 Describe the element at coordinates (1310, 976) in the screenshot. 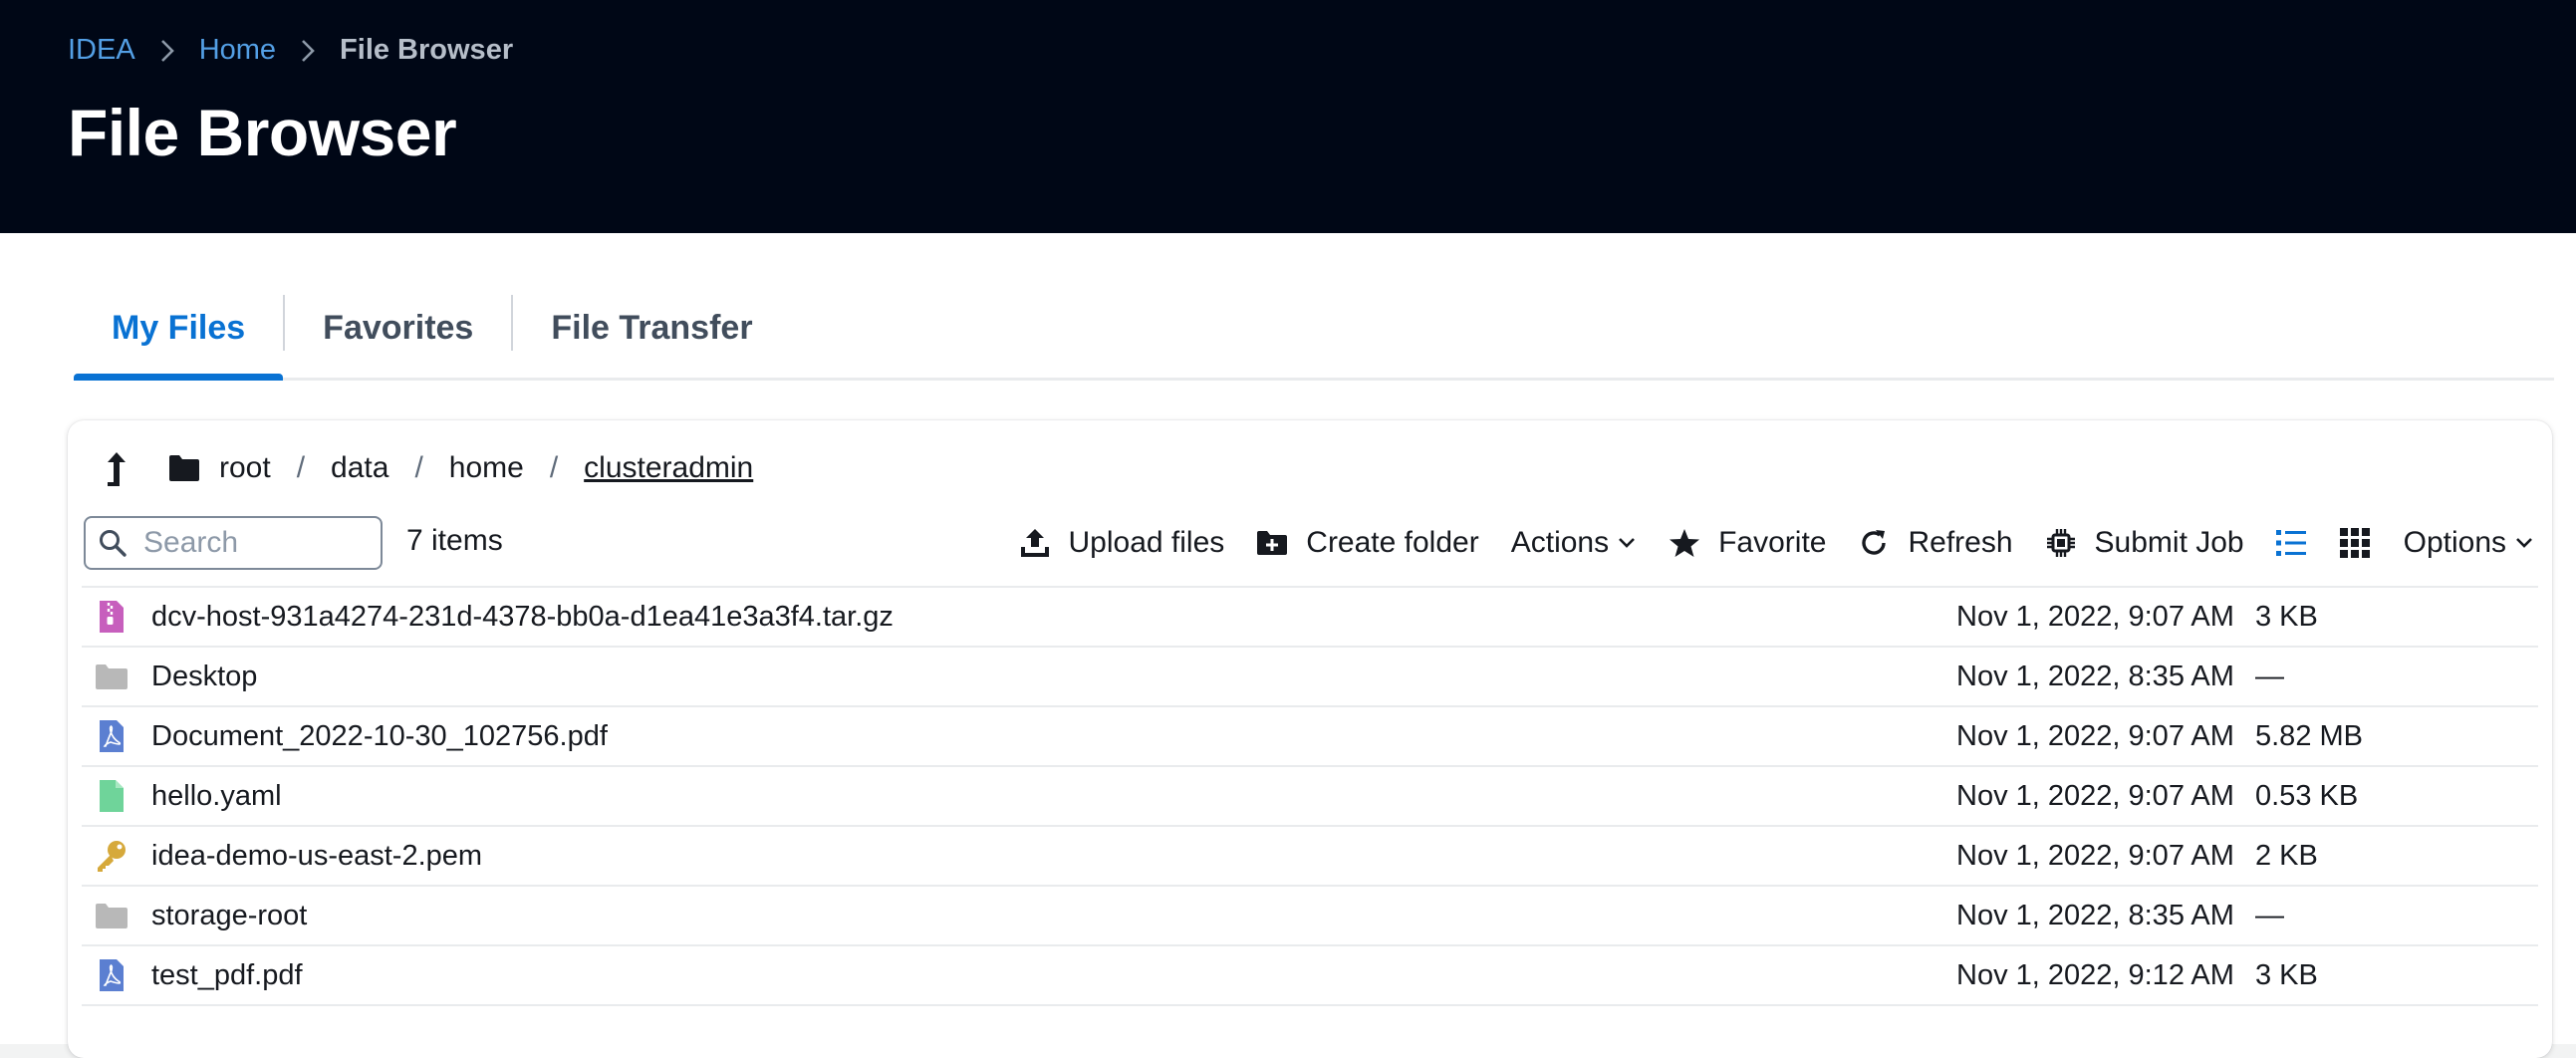

I see `file-row: test_pdf.pdf Nov 1, 2022, 9:12 AM 3 KB` at that location.